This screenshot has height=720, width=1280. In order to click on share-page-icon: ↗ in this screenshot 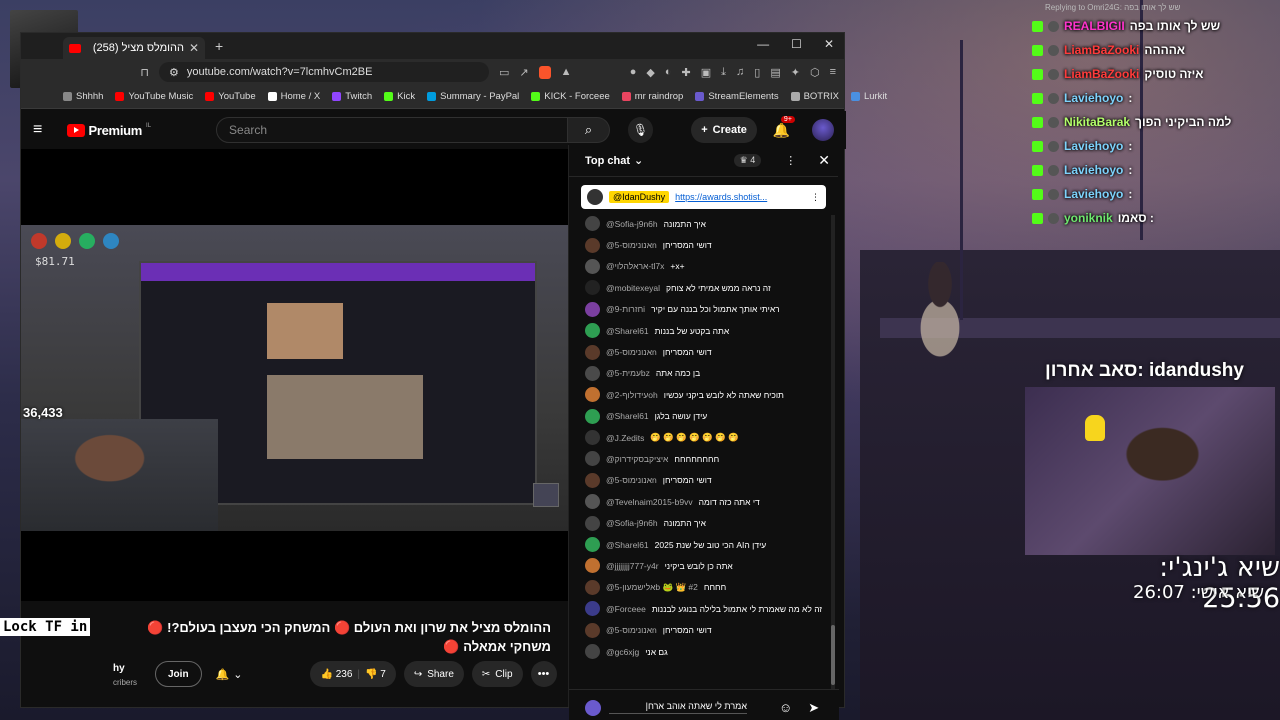, I will do `click(523, 72)`.